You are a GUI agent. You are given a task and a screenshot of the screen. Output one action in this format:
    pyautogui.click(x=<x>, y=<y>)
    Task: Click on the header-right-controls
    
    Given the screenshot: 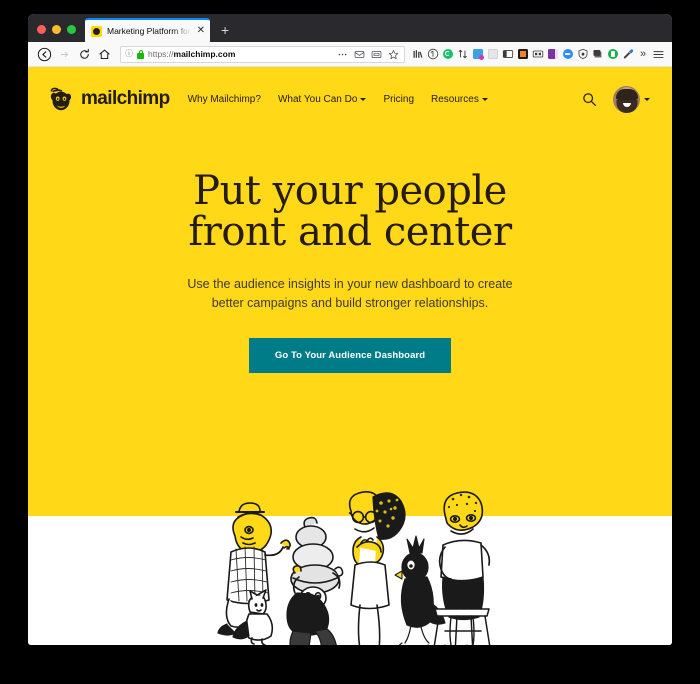 What is the action you would take?
    pyautogui.click(x=616, y=99)
    